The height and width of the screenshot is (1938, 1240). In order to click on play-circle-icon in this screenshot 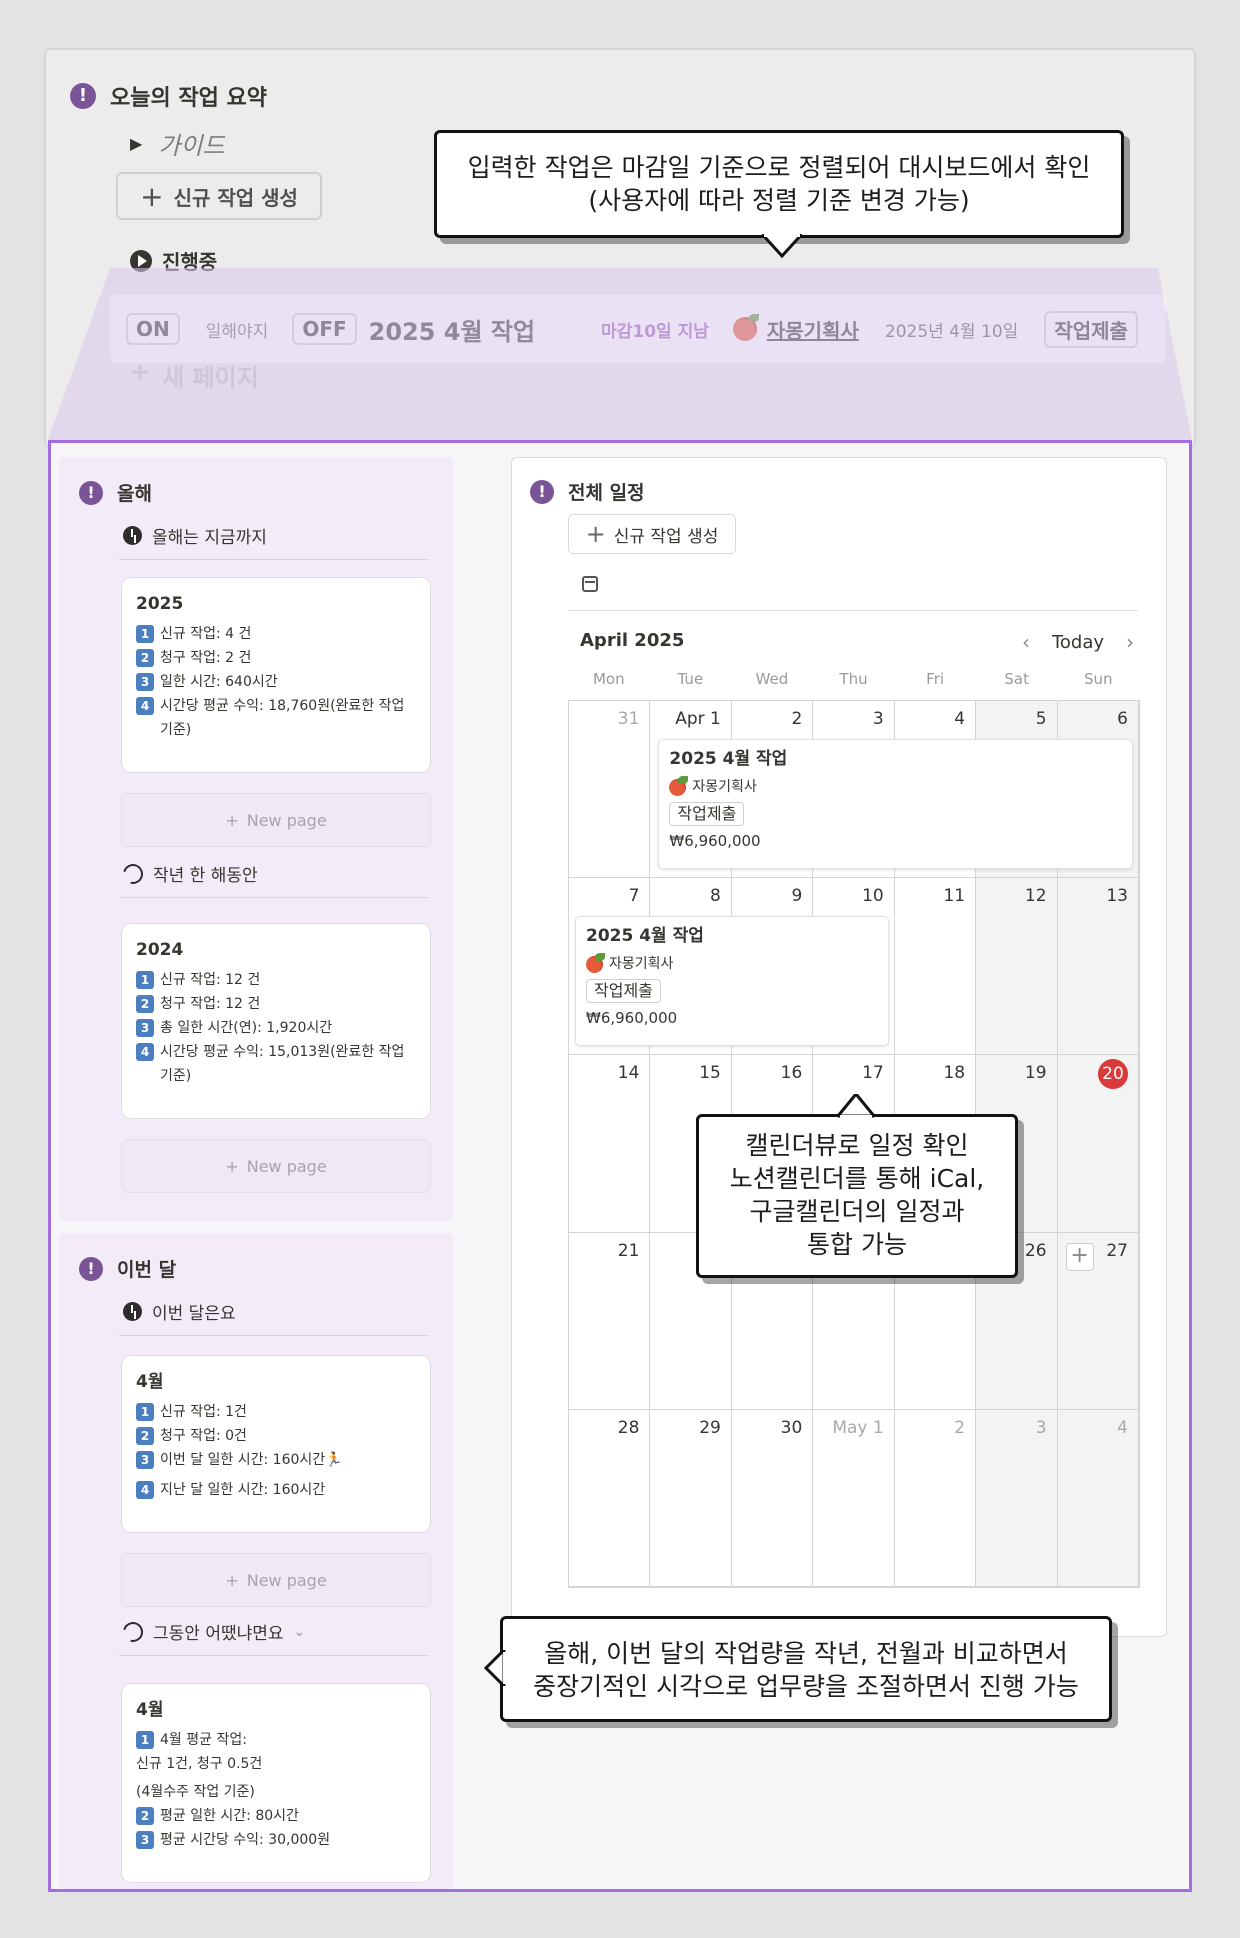, I will do `click(141, 260)`.